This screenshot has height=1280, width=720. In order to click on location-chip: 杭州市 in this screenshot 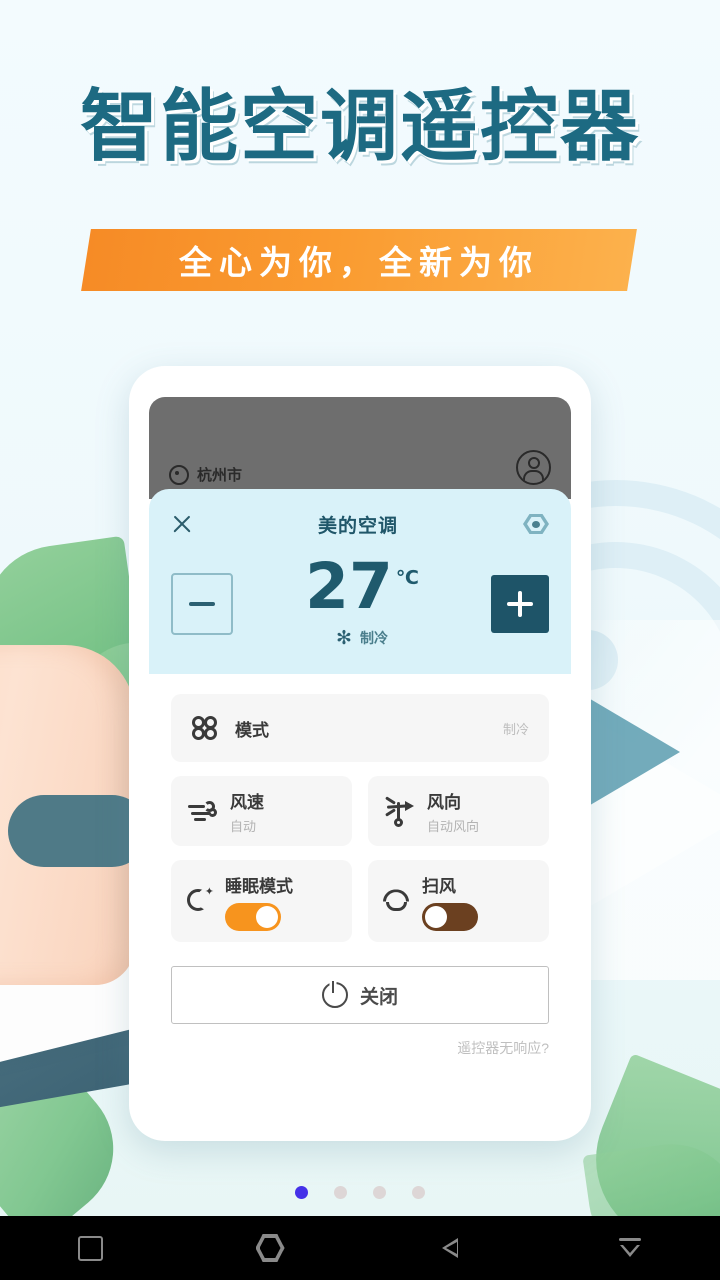, I will do `click(205, 474)`.